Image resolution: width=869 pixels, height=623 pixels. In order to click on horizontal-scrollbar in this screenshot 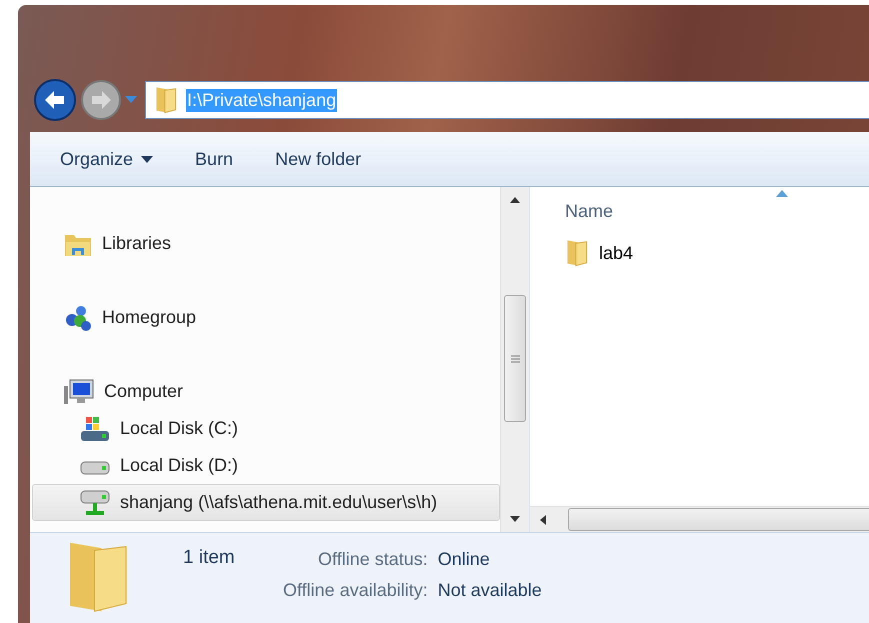, I will do `click(699, 519)`.